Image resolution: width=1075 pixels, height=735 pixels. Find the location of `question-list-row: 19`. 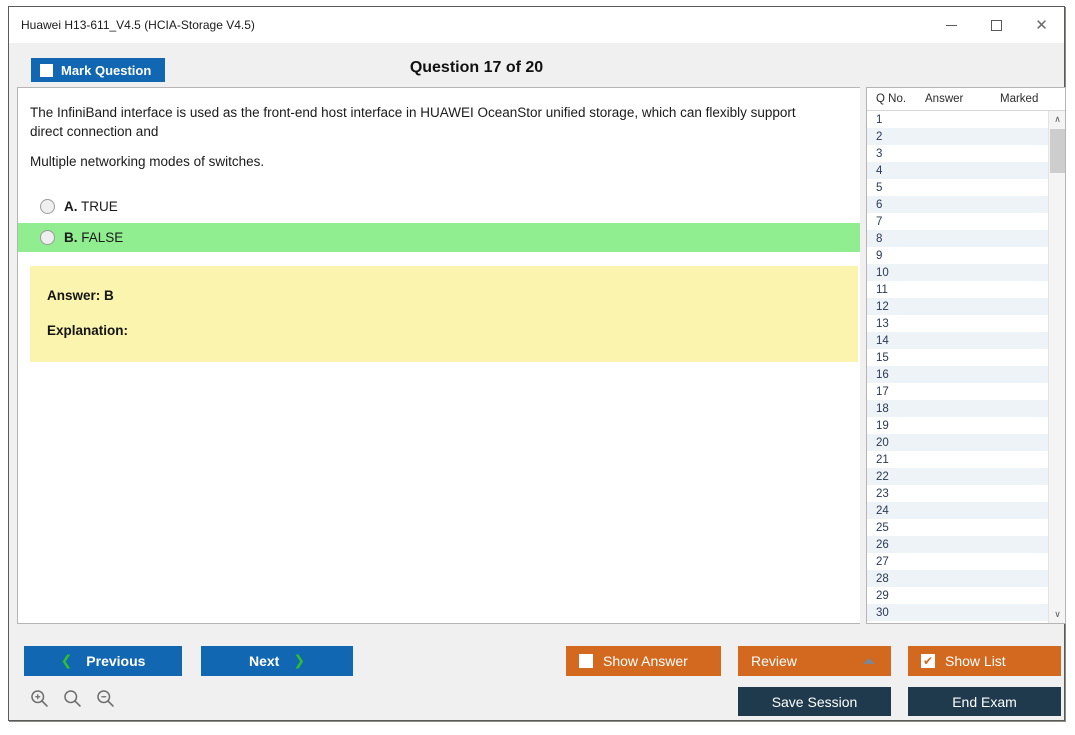

question-list-row: 19 is located at coordinates (957, 425).